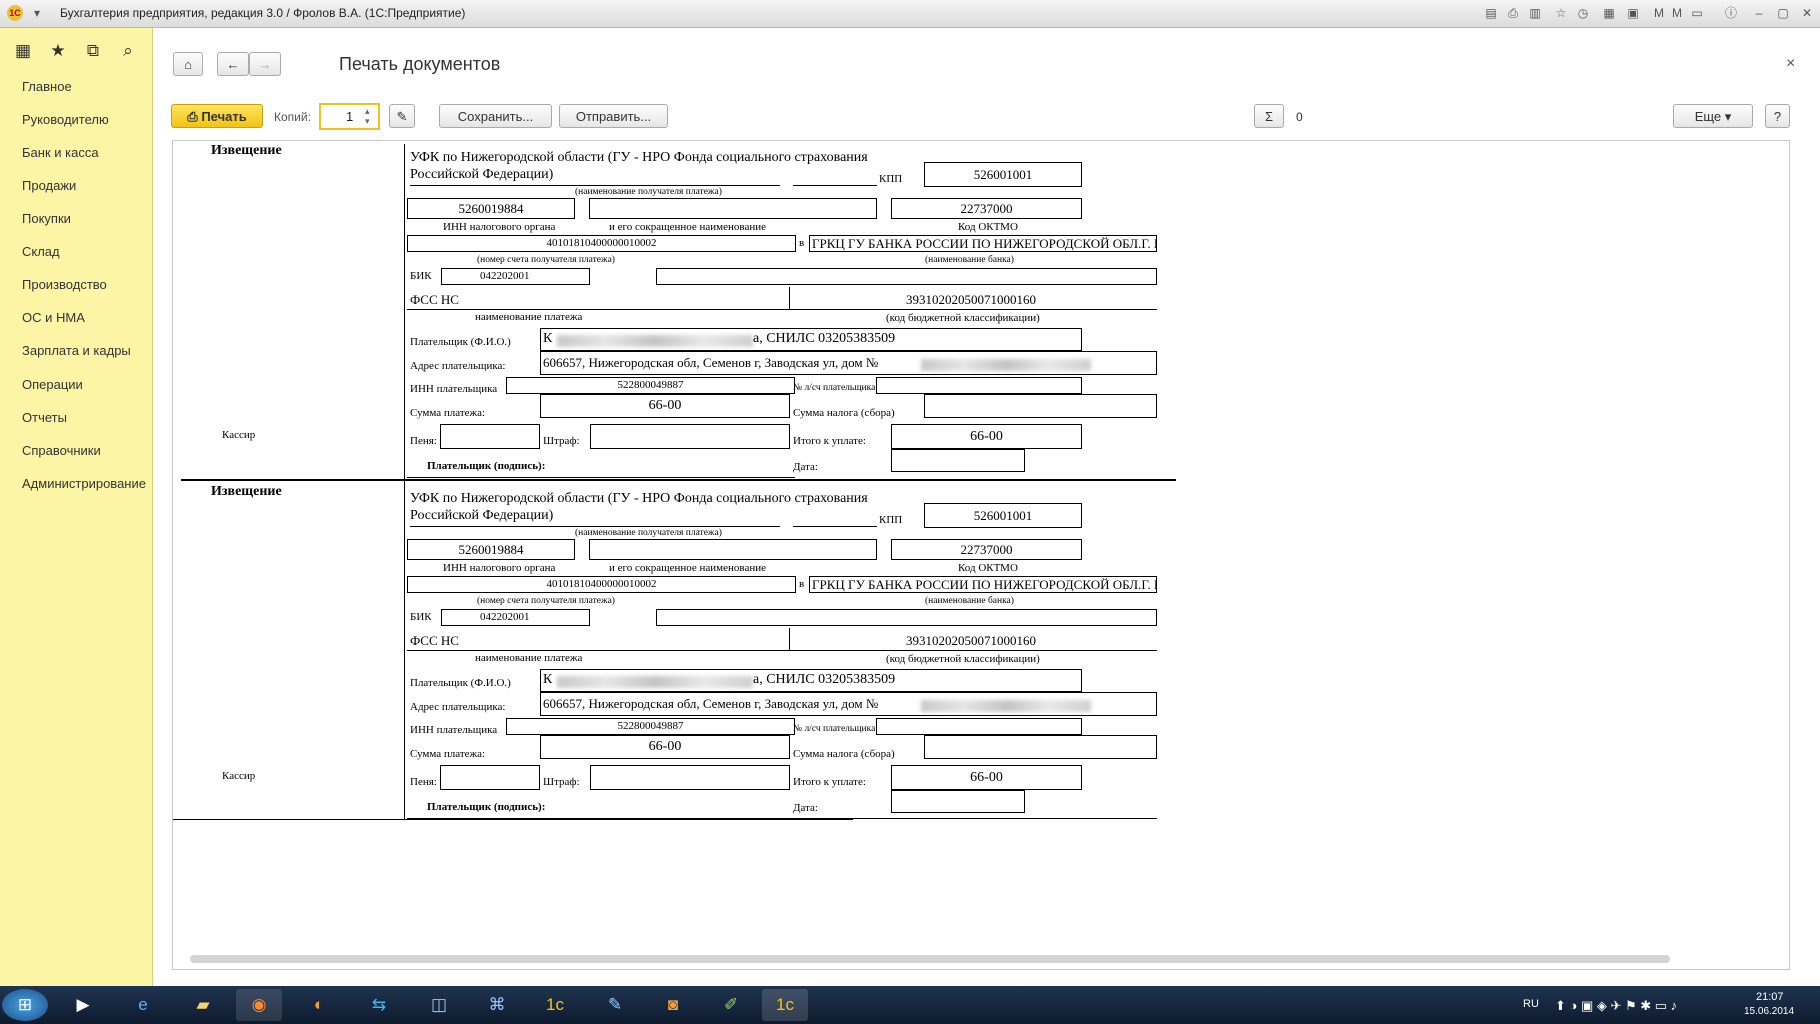 This screenshot has width=1820, height=1024. What do you see at coordinates (128, 51) in the screenshot?
I see `search-icon: ⌕` at bounding box center [128, 51].